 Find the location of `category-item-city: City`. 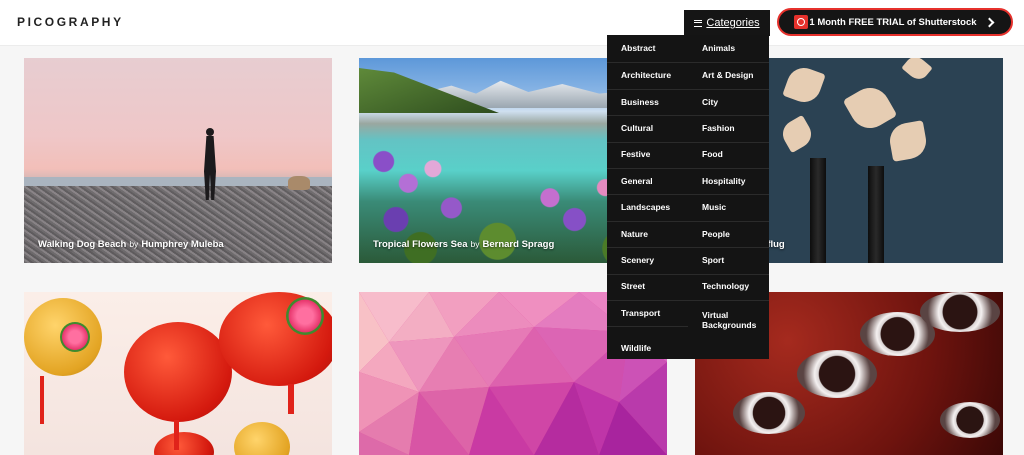

category-item-city: City is located at coordinates (728, 101).